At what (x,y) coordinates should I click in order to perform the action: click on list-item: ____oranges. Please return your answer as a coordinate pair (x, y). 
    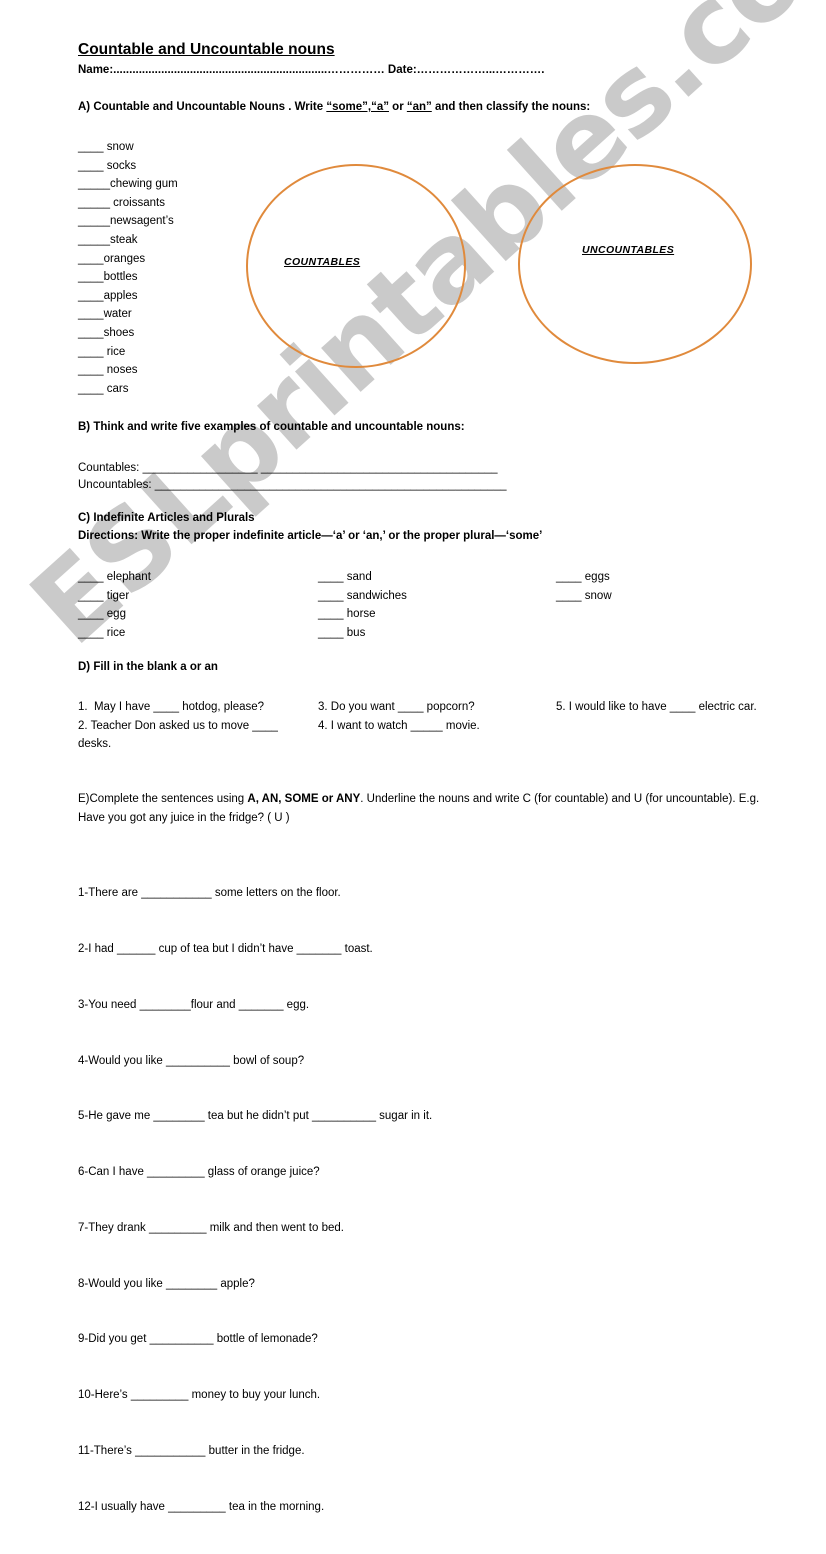
    Looking at the image, I should click on (128, 259).